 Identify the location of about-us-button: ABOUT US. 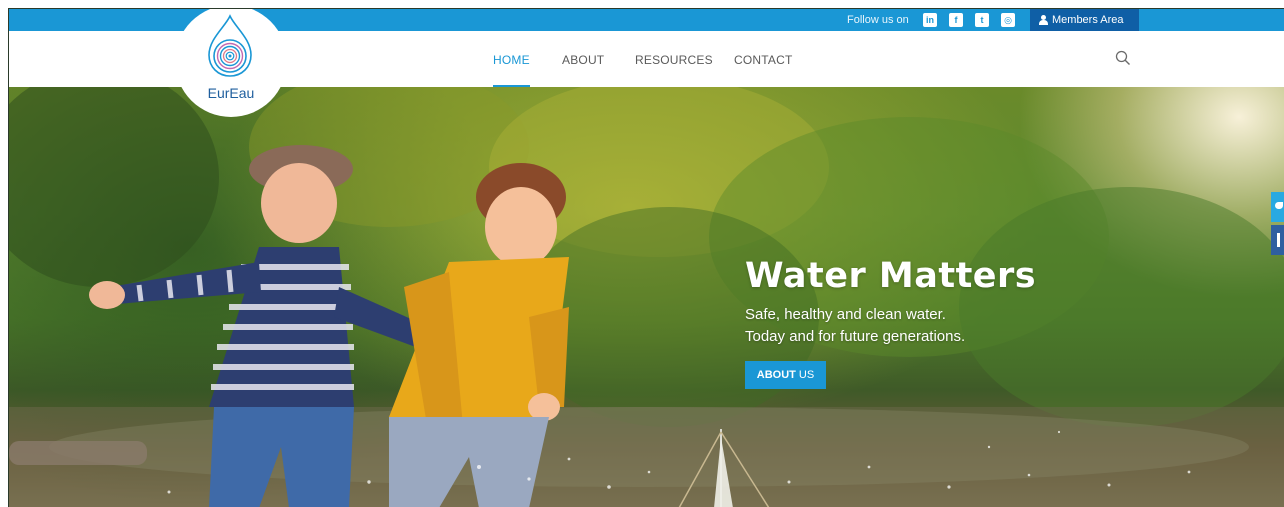
(785, 375).